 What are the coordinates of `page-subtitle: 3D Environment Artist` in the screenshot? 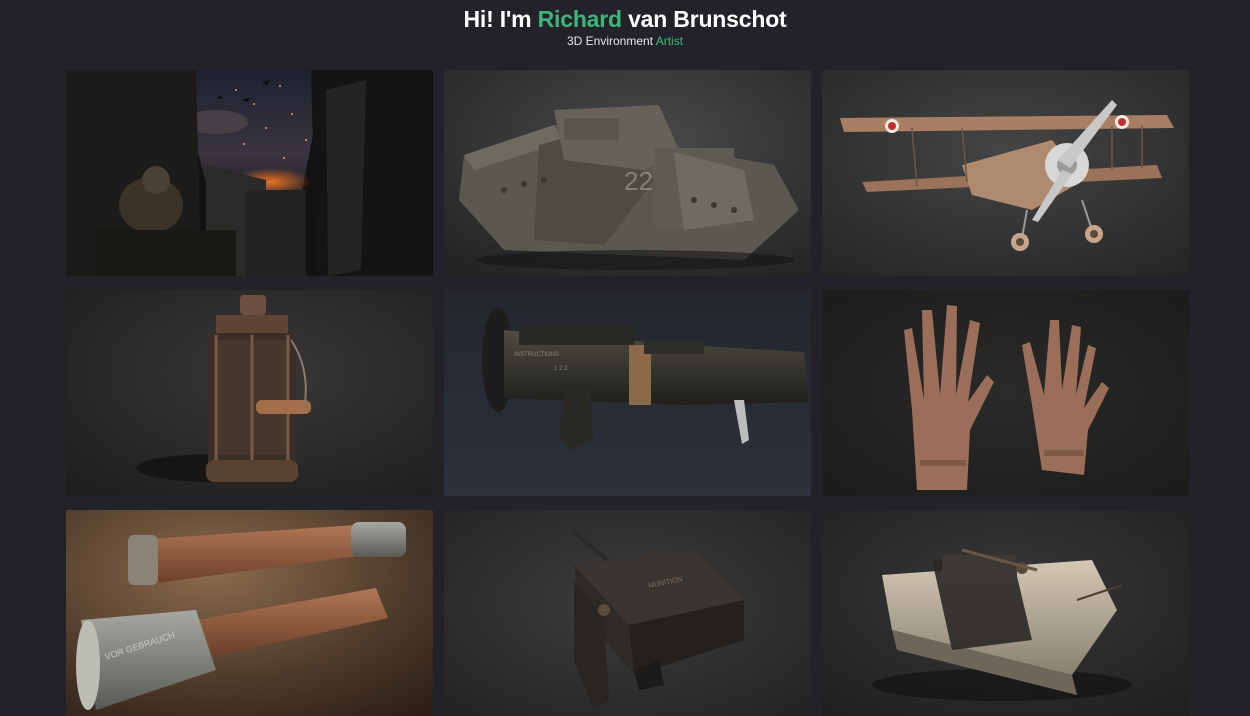 It's located at (625, 41).